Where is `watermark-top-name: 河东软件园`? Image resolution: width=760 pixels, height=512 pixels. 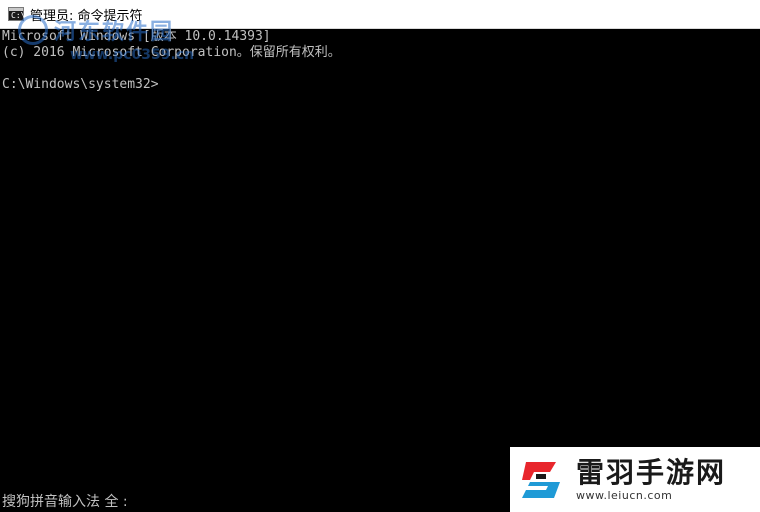 watermark-top-name: 河东软件园 is located at coordinates (114, 32).